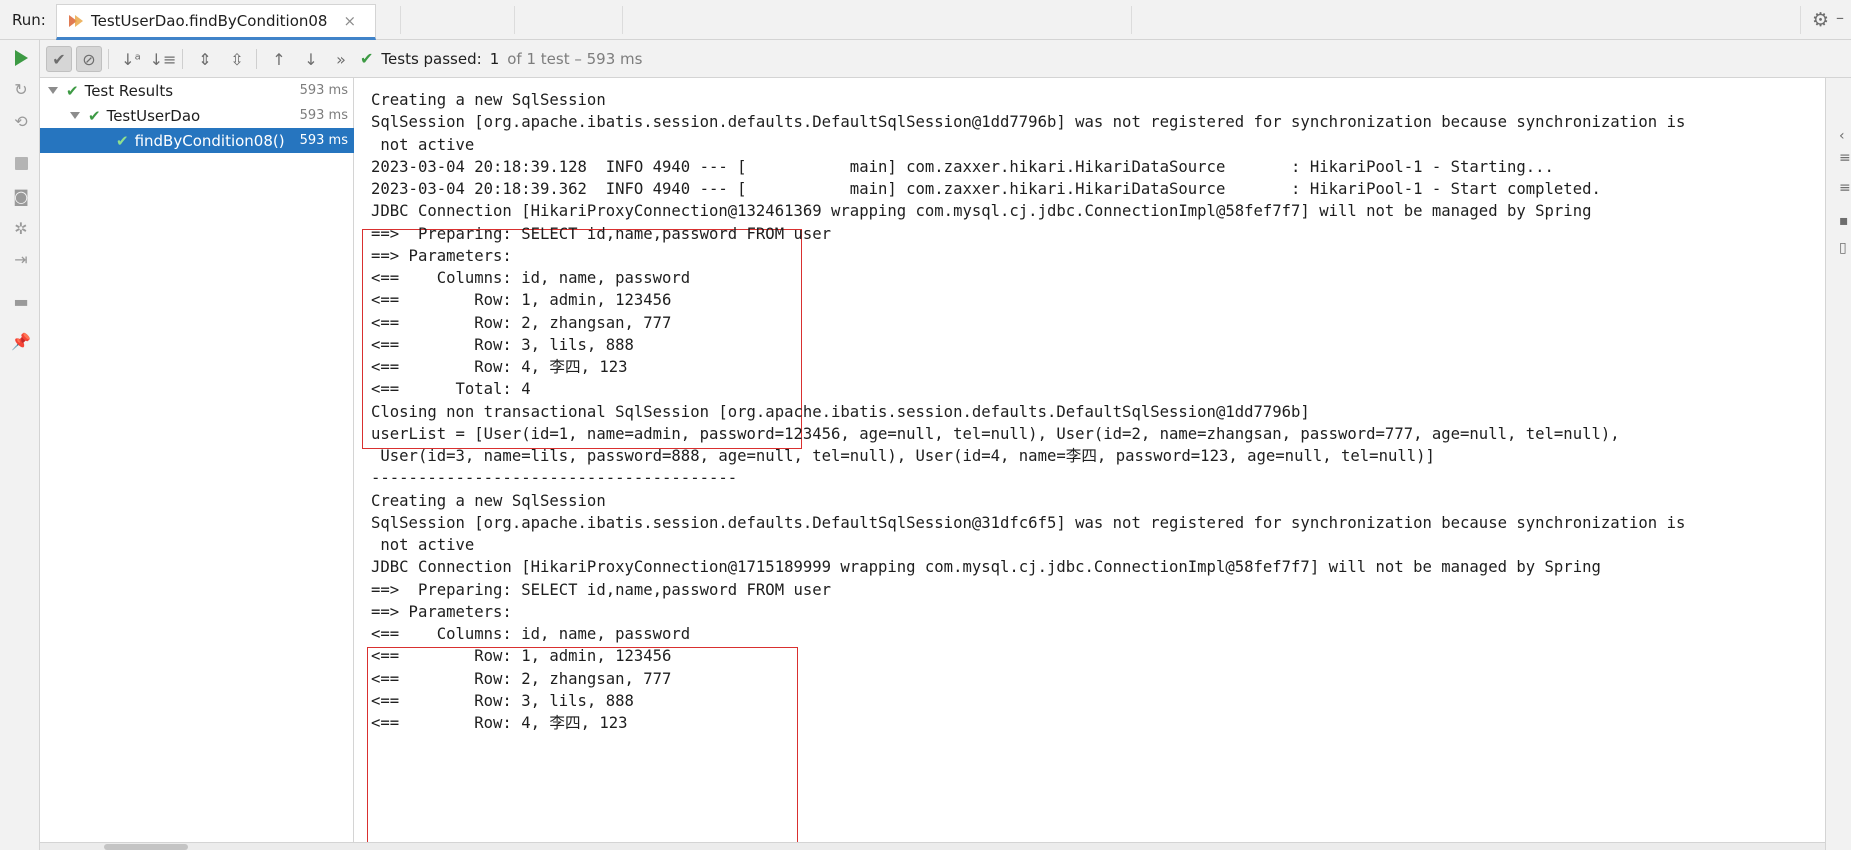 This screenshot has width=1851, height=850. I want to click on console-line: <== Columns: id, name, password, so click(531, 634).